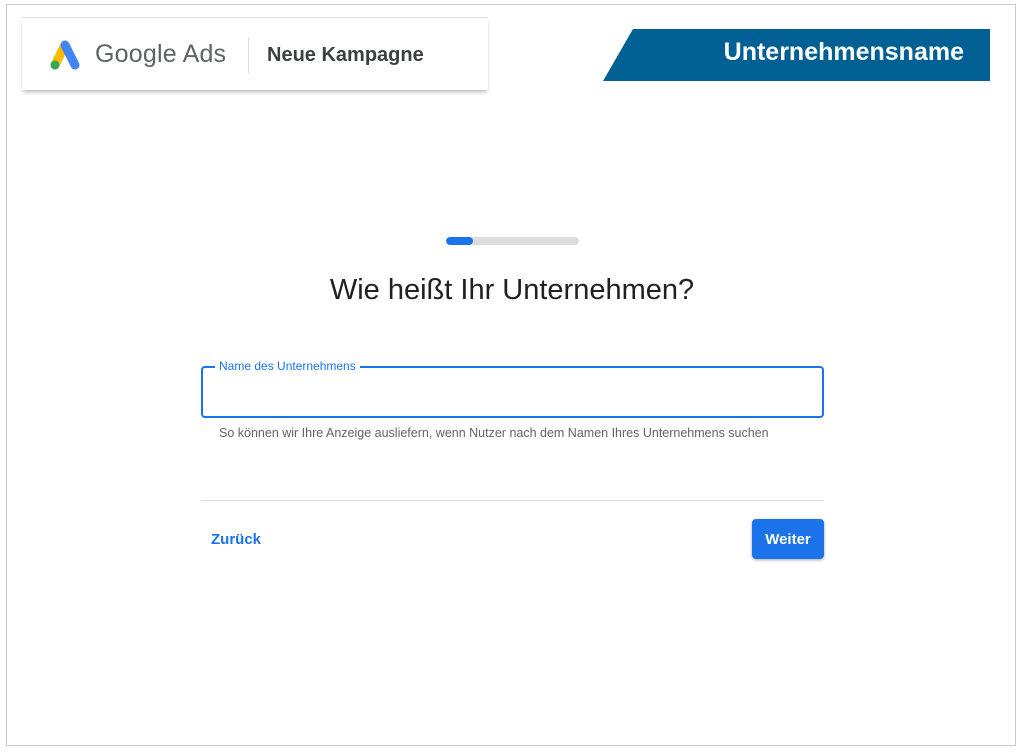 Image resolution: width=1024 pixels, height=754 pixels. I want to click on brand-name: Google Ads, so click(161, 54).